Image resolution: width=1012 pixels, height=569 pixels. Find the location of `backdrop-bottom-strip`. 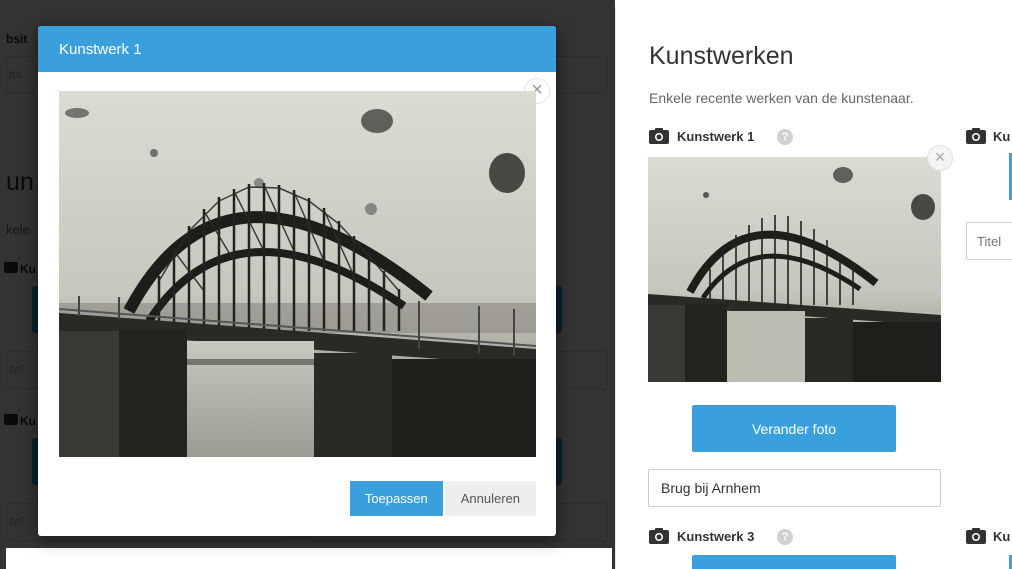

backdrop-bottom-strip is located at coordinates (309, 558).